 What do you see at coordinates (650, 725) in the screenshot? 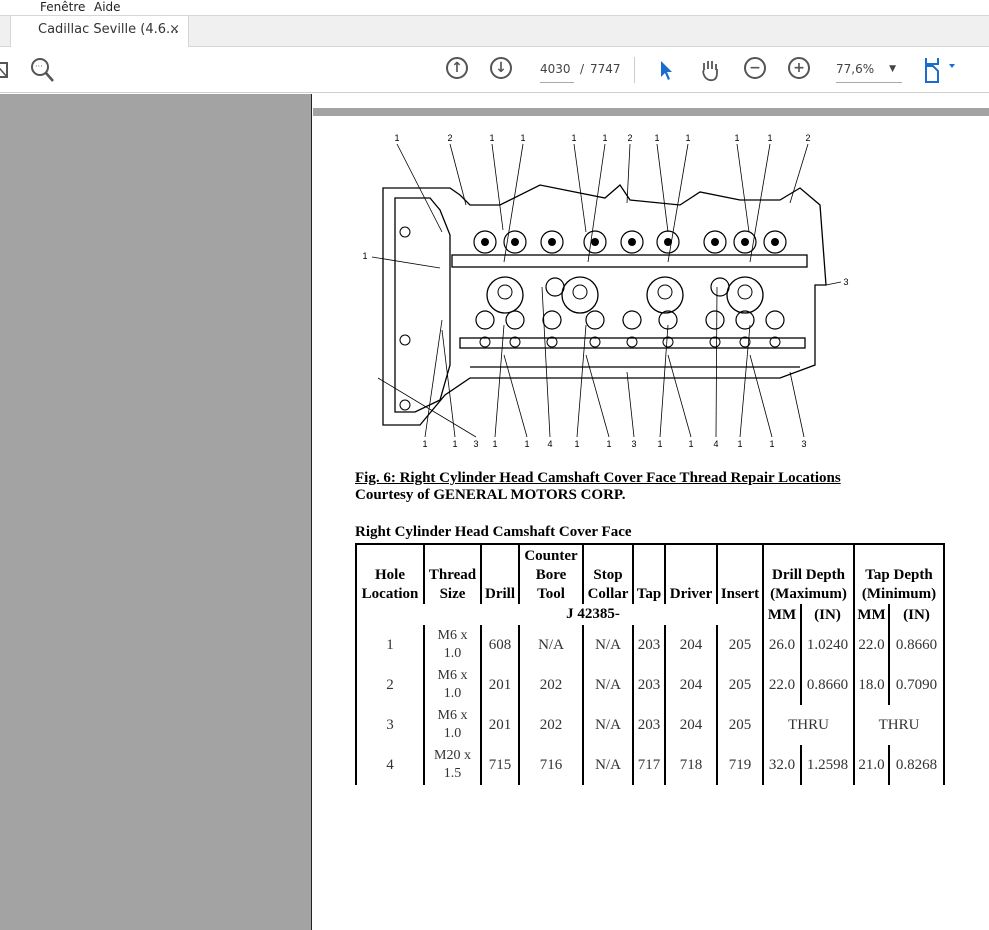
I see `table-row: 3 M6 x 1.0 201 202 N/A 203 204 205 THRU THRU` at bounding box center [650, 725].